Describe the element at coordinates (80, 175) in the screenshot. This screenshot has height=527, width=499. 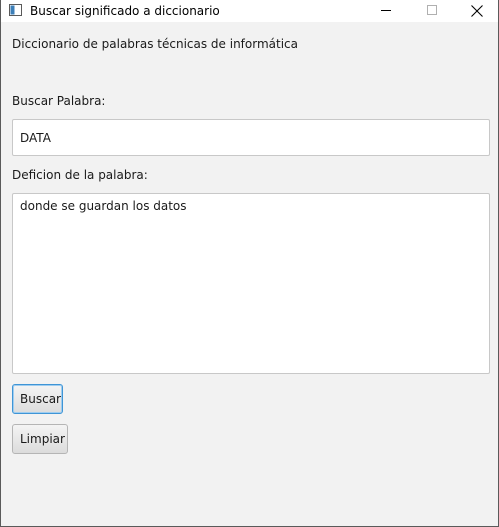
I see `definition-label: Deficion de la palabra:` at that location.